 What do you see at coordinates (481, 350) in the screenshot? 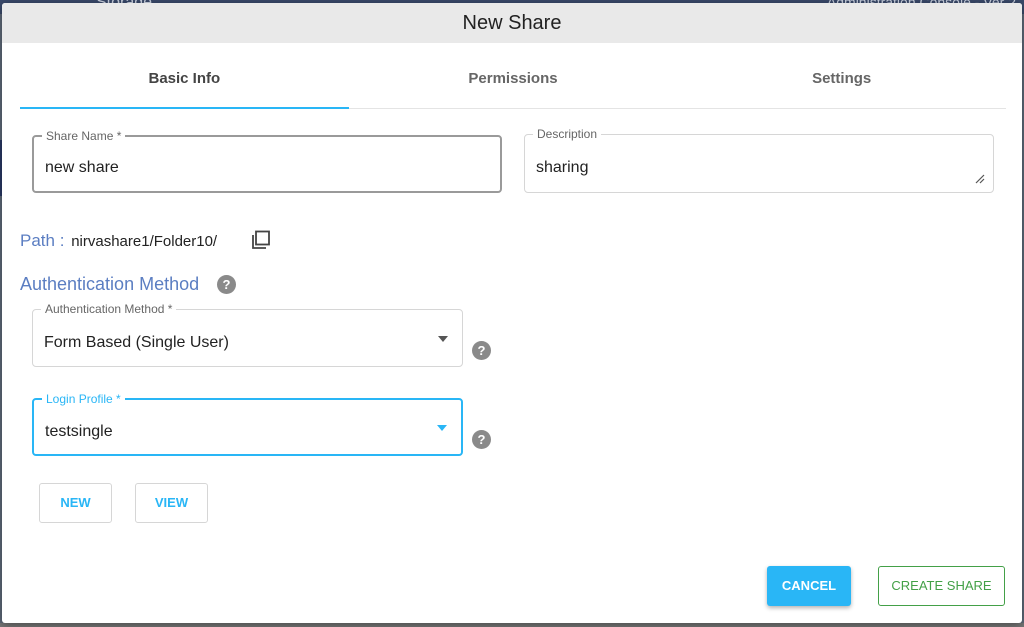
I see `auth-method-help-icon: ?` at bounding box center [481, 350].